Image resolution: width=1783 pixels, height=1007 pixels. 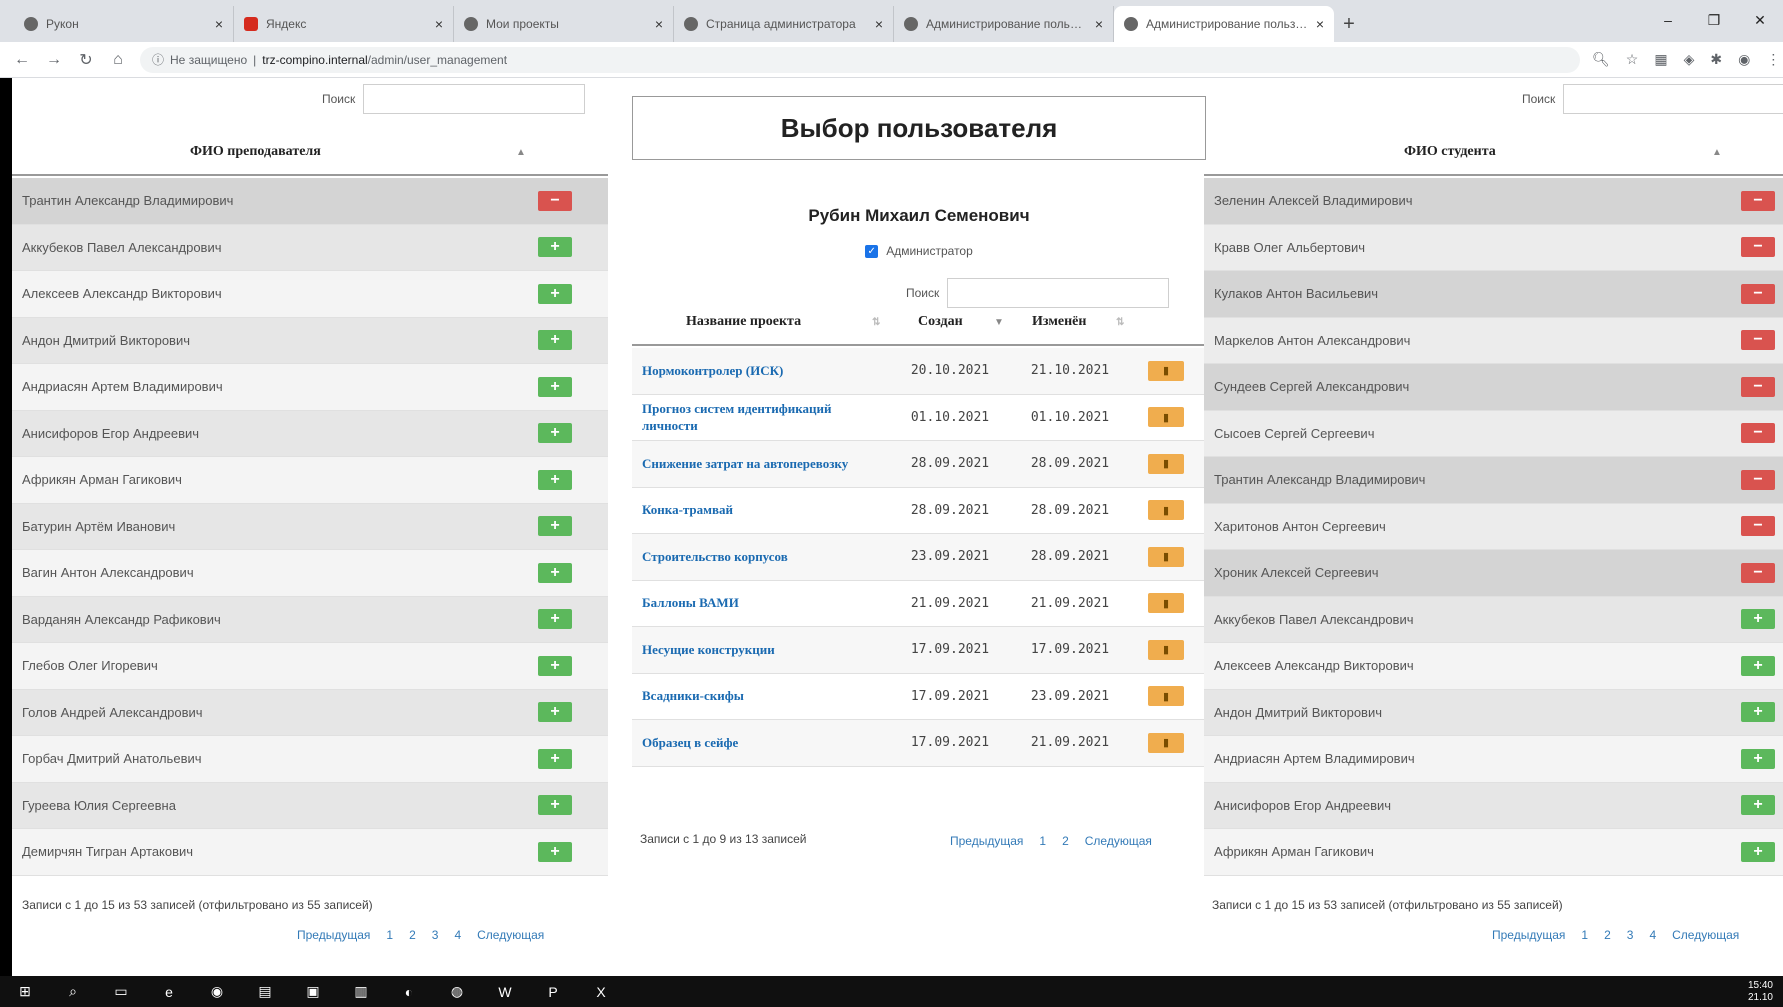 What do you see at coordinates (757, 557) in the screenshot?
I see `project-link: Строительство корпусов` at bounding box center [757, 557].